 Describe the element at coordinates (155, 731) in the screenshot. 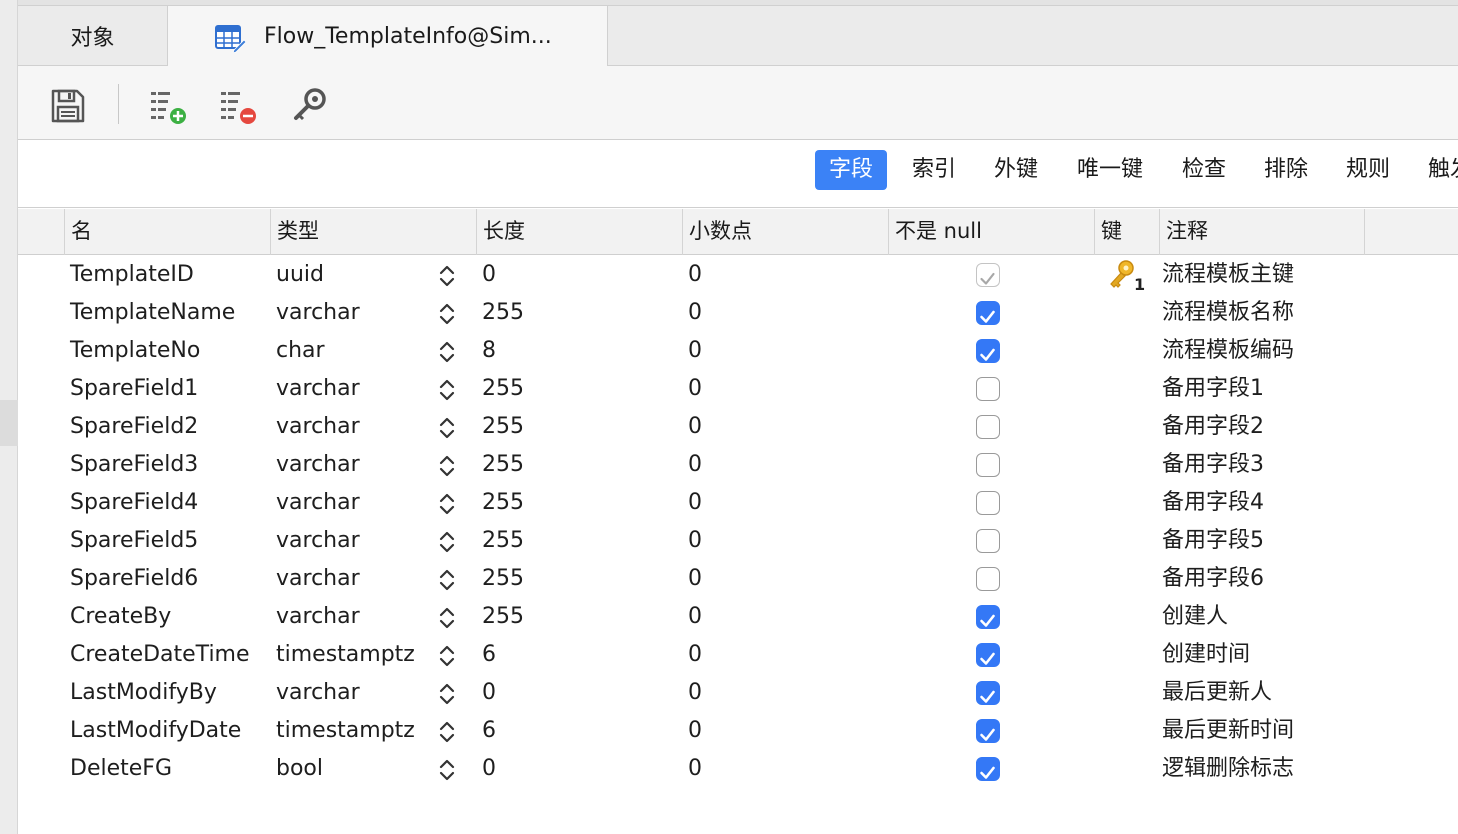

I see `field-name-cell: LastModifyDate` at that location.